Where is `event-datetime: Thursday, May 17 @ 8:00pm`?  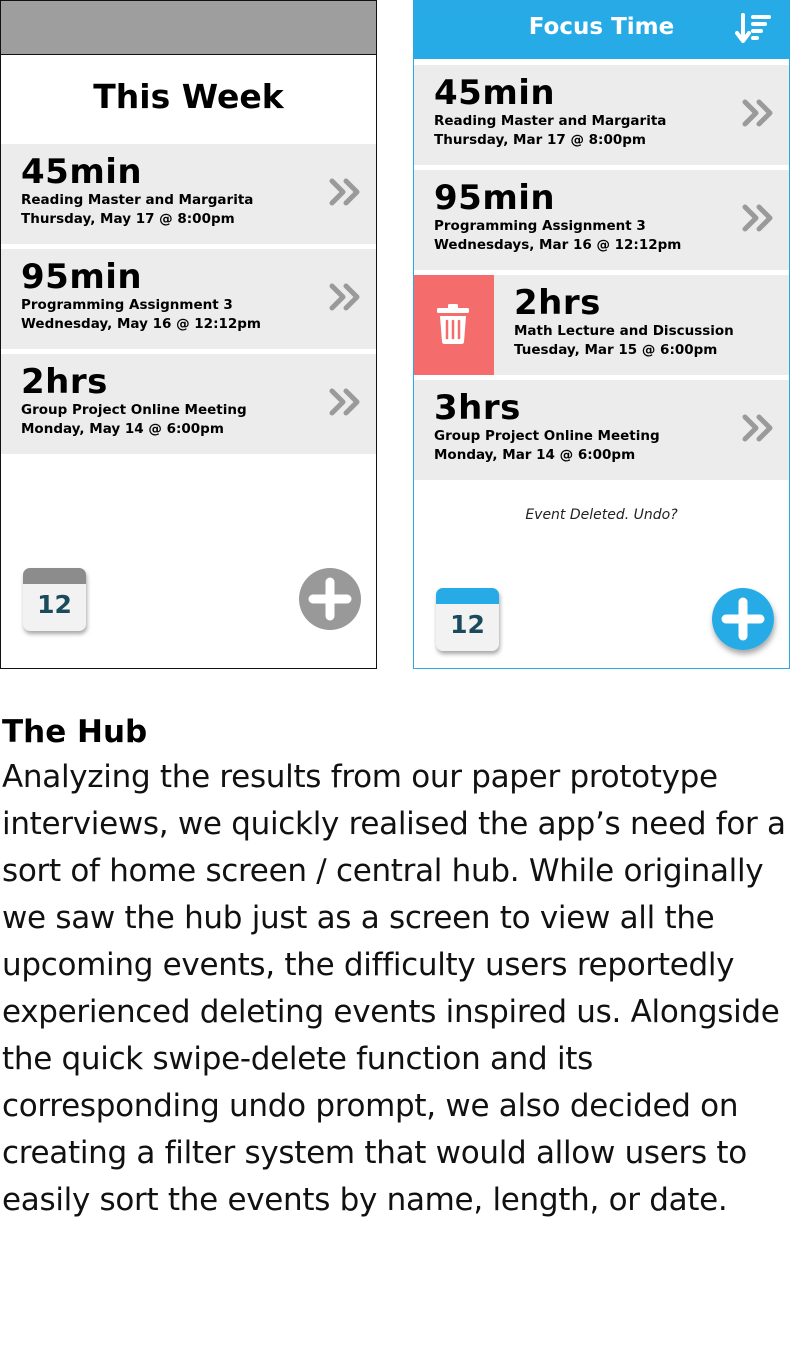 event-datetime: Thursday, May 17 @ 8:00pm is located at coordinates (128, 219).